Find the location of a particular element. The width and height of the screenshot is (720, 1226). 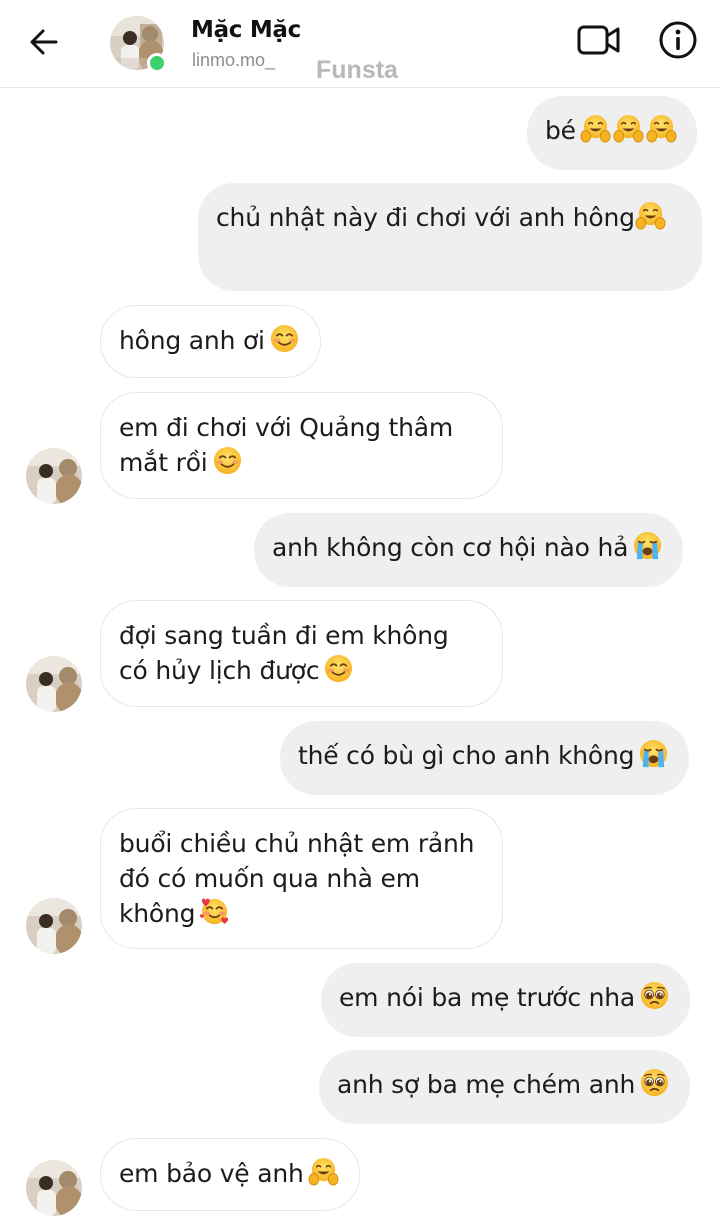

info-circle-icon is located at coordinates (678, 42).